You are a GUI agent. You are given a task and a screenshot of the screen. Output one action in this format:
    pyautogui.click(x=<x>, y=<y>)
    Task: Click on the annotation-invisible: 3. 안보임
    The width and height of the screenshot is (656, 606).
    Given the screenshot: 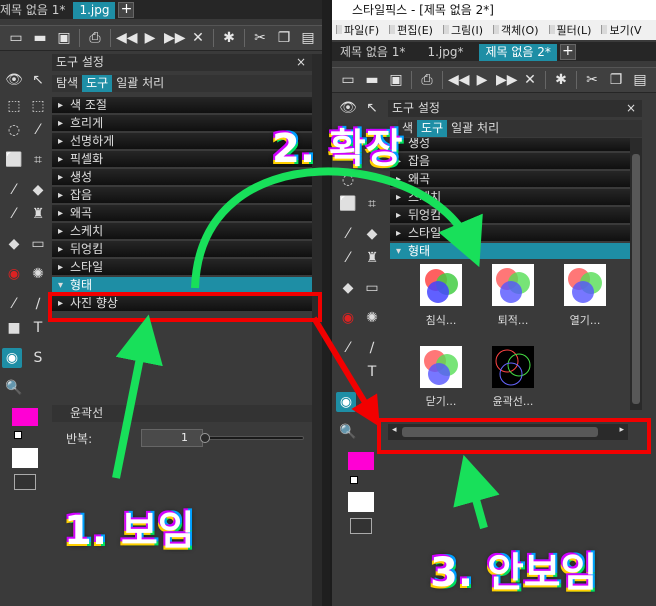 What is the action you would take?
    pyautogui.click(x=514, y=573)
    